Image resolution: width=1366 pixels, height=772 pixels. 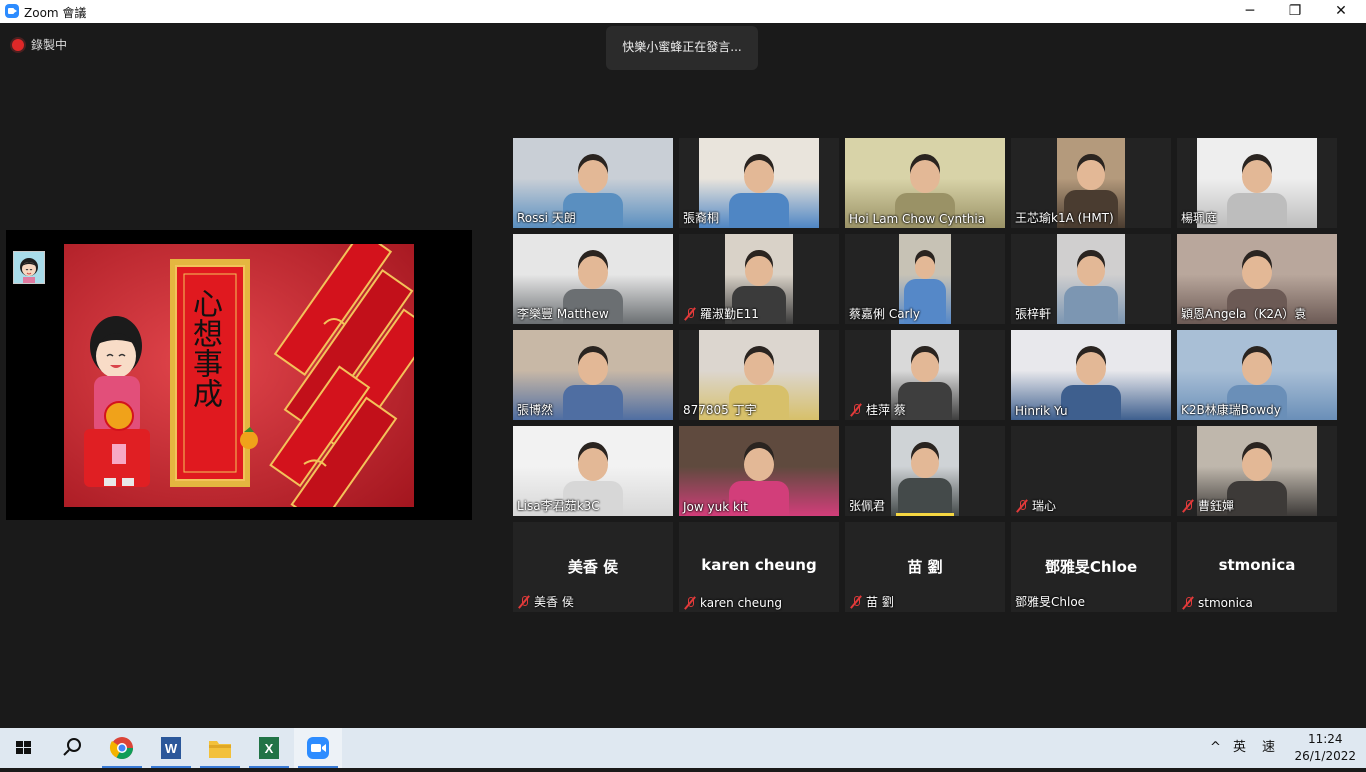 What do you see at coordinates (720, 409) in the screenshot?
I see `participant-name-label: 877805 丁宇` at bounding box center [720, 409].